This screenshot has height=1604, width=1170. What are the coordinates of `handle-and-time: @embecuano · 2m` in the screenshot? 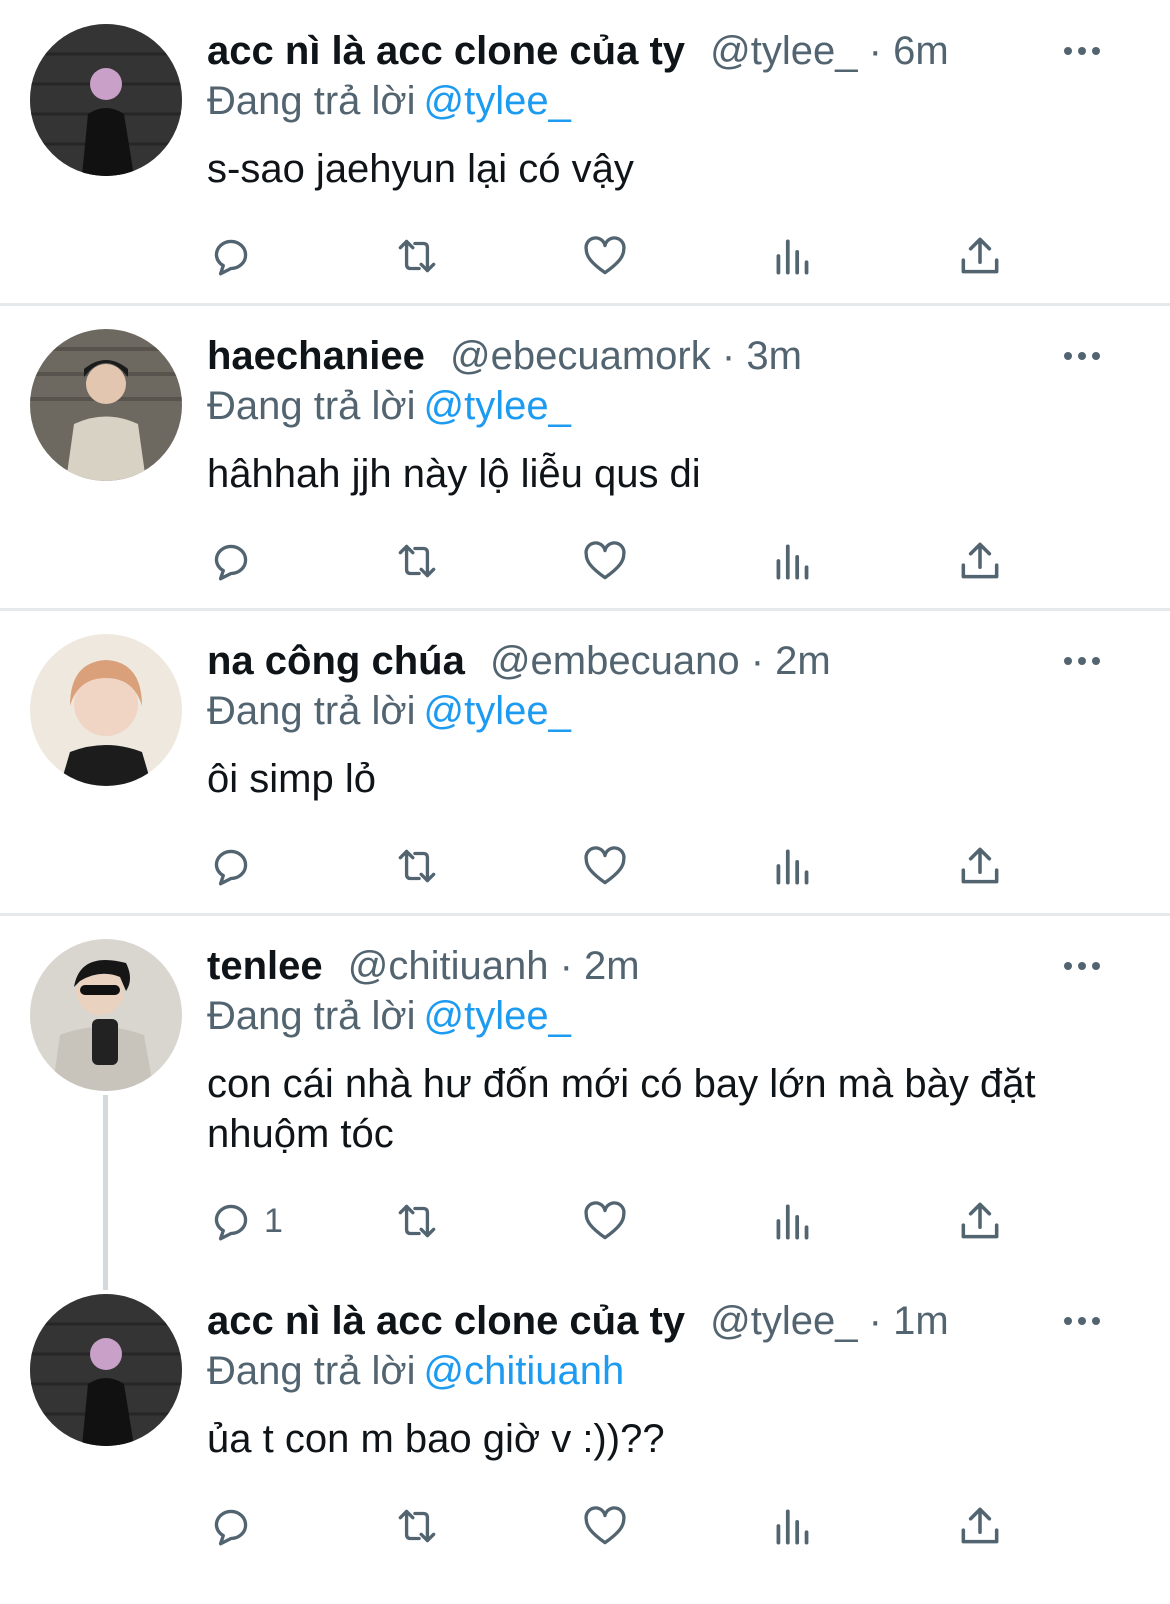 It's located at (660, 661).